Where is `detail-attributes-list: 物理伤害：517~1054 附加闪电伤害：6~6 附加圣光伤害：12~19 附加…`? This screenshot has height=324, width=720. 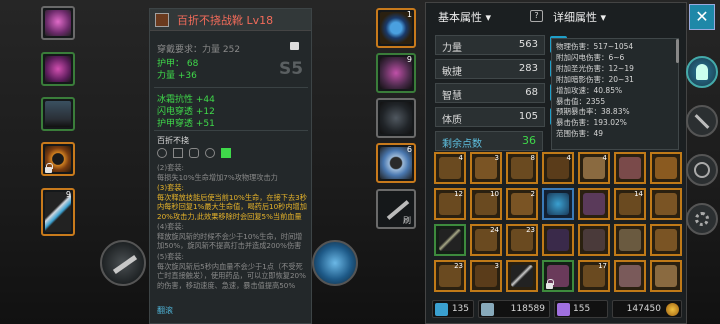
detail-attributes-list: 物理伤害：517~1054 附加闪电伤害：6~6 附加圣光伤害：12~19 附加… is located at coordinates (615, 94).